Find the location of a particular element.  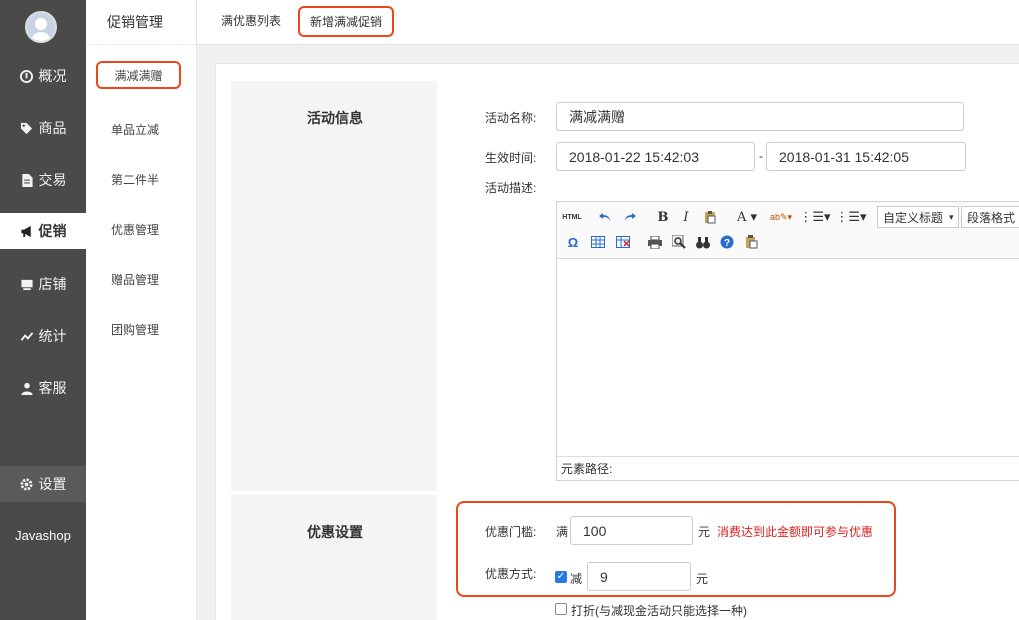

undo-icon is located at coordinates (604, 217).